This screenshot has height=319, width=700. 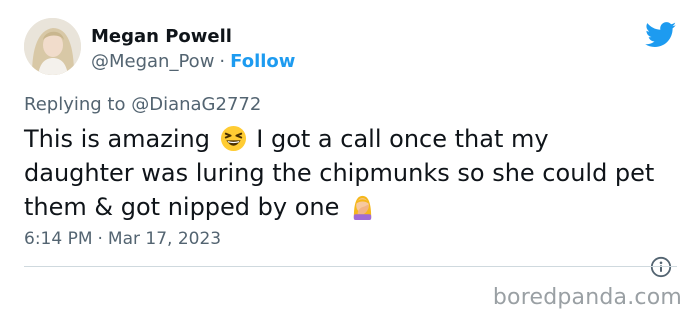 I want to click on author-handle: @Megan_Pow, so click(x=152, y=61).